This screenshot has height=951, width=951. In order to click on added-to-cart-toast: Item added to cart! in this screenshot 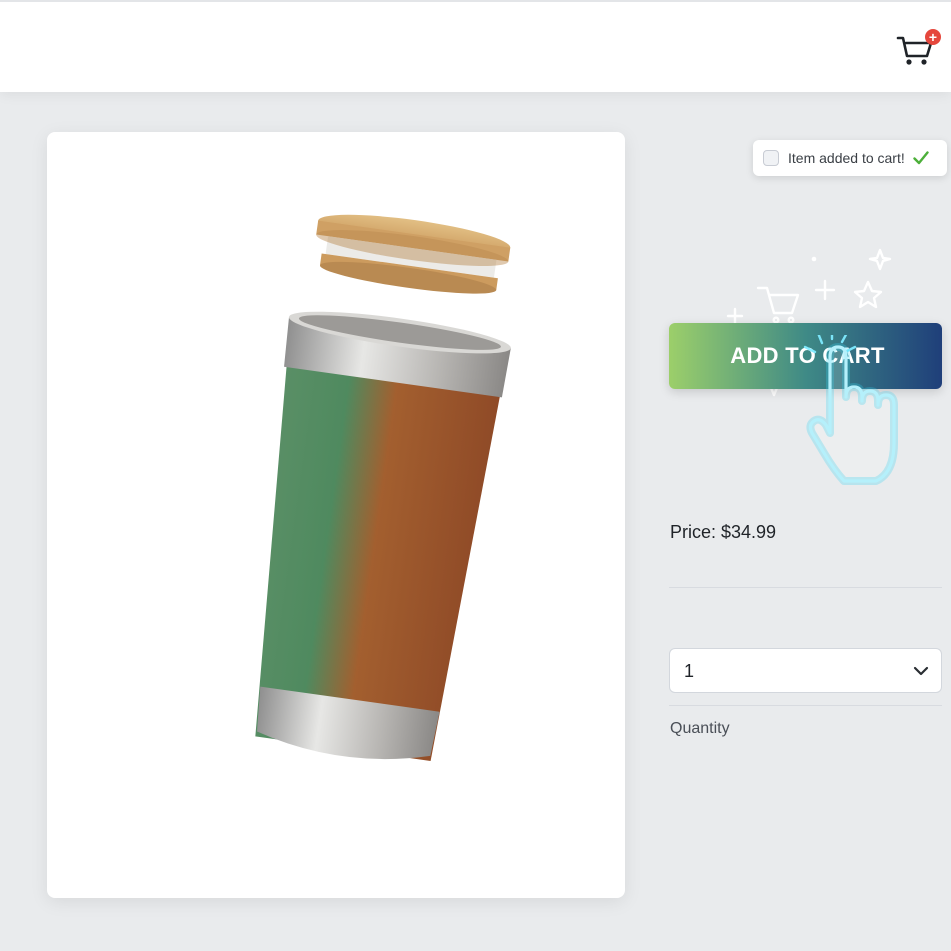, I will do `click(850, 158)`.